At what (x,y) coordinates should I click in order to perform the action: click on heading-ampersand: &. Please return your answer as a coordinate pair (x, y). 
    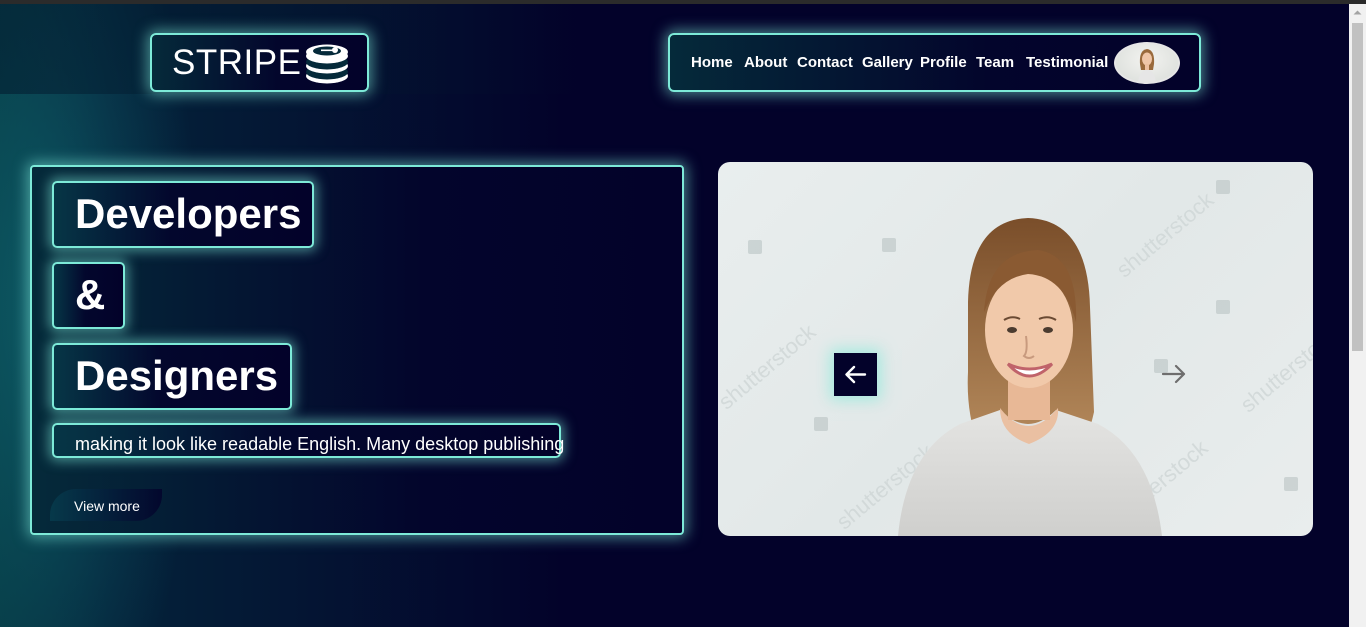
    Looking at the image, I should click on (88, 295).